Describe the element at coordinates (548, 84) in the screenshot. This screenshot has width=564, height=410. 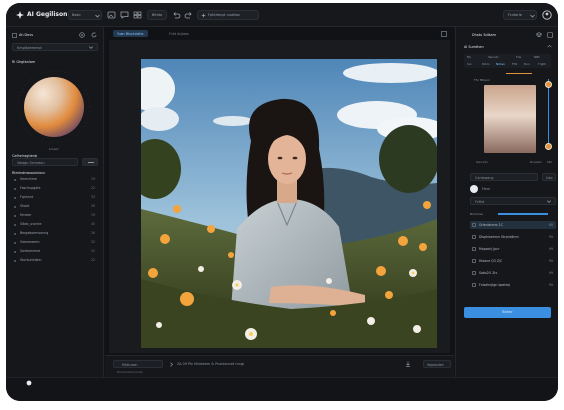
I see `hue-handle-top` at that location.